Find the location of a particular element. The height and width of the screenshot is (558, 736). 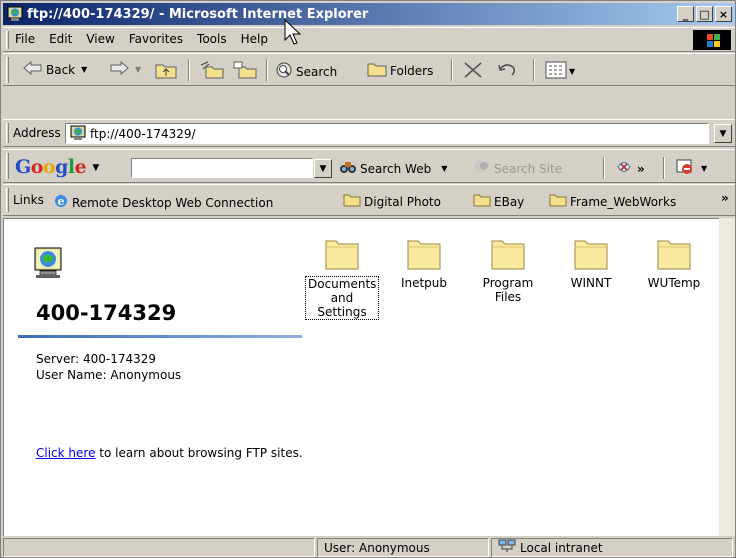

move-to-icon is located at coordinates (212, 71).